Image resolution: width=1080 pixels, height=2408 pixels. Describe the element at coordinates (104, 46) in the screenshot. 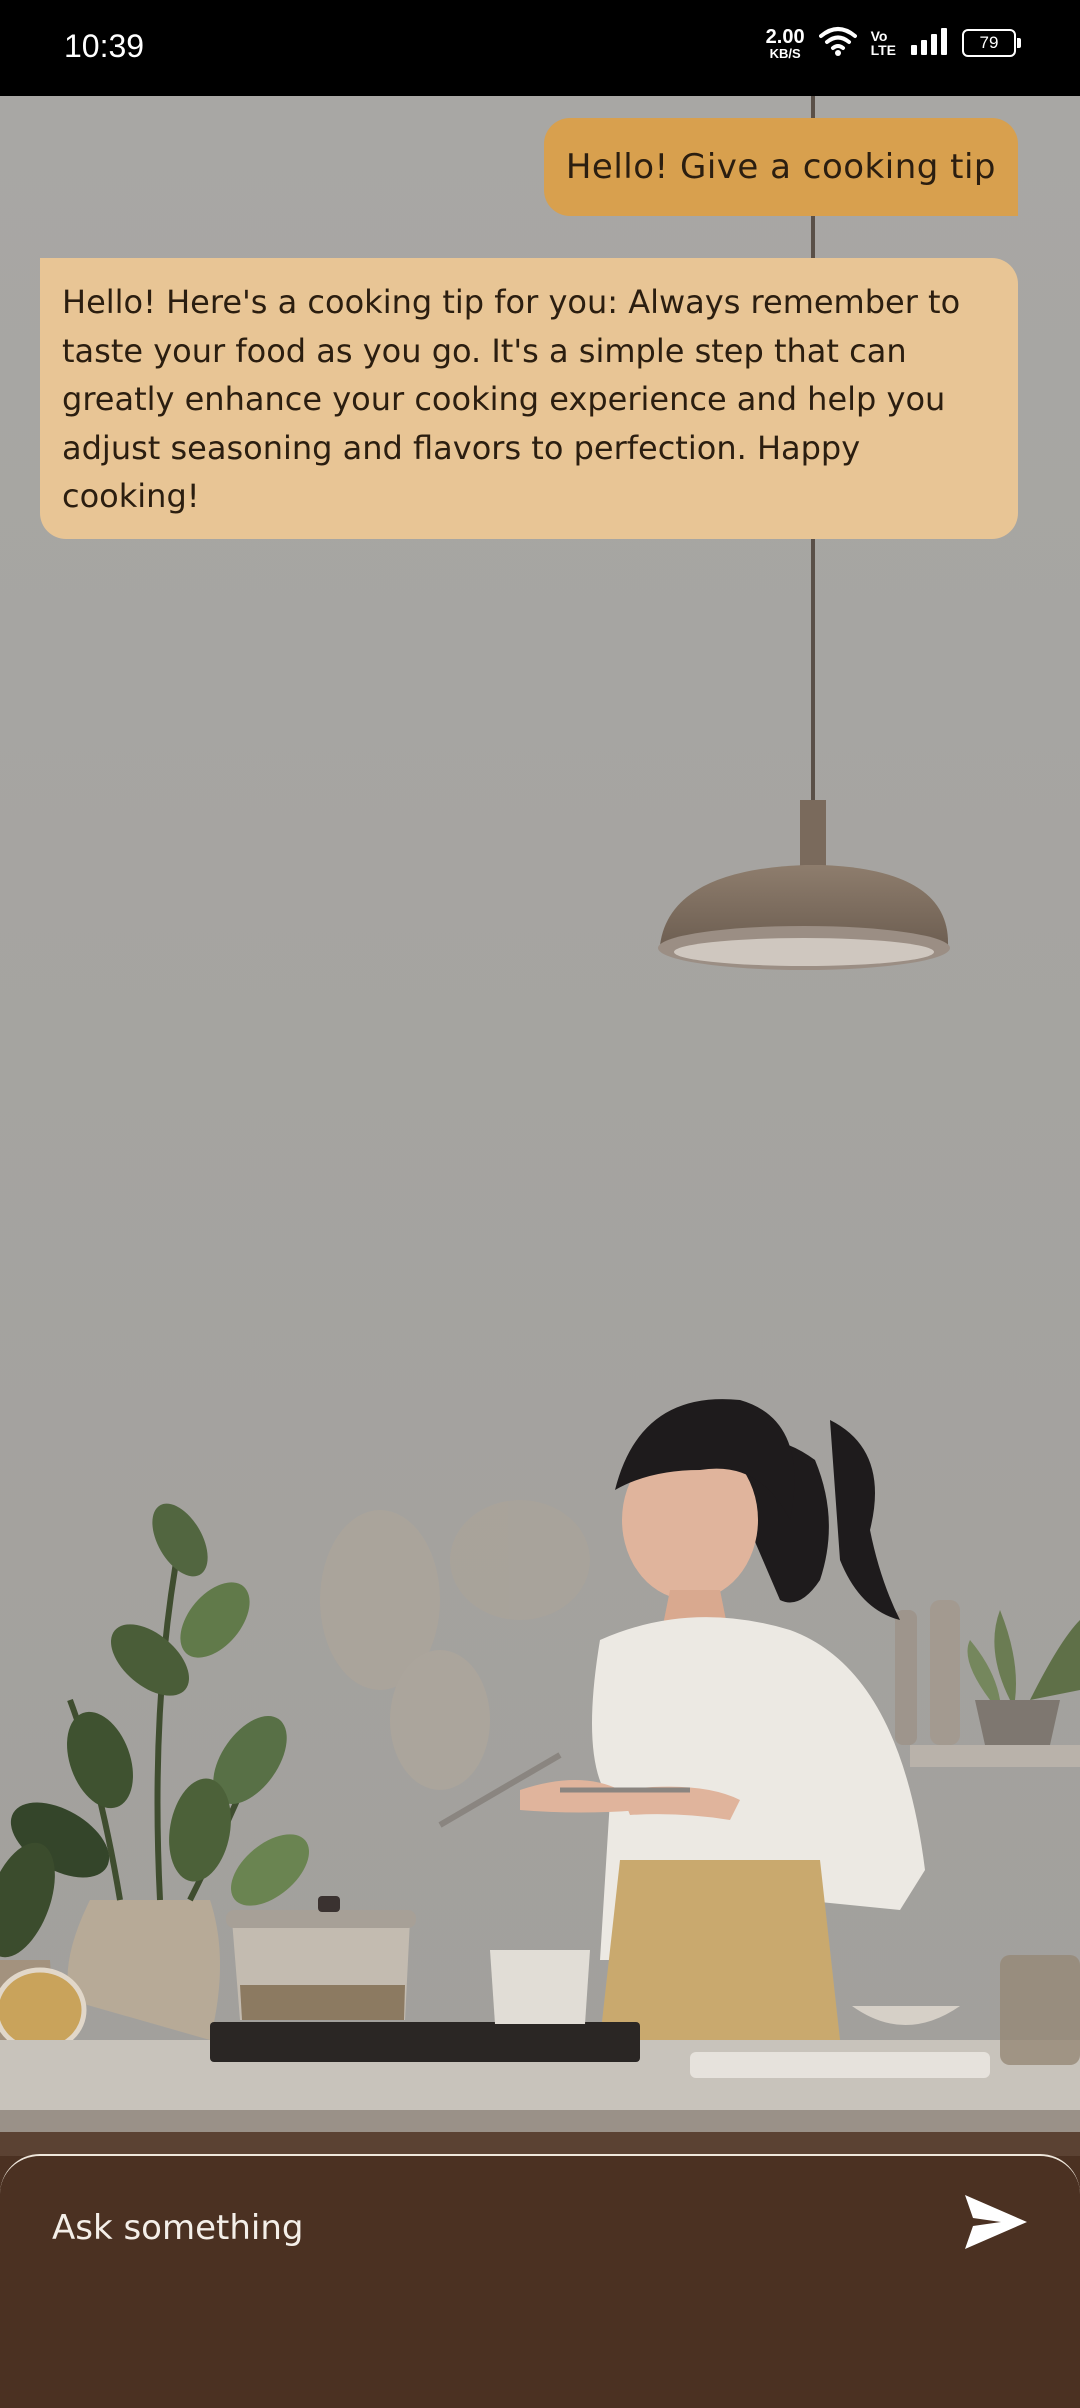

I see `status-time: 10:39` at that location.